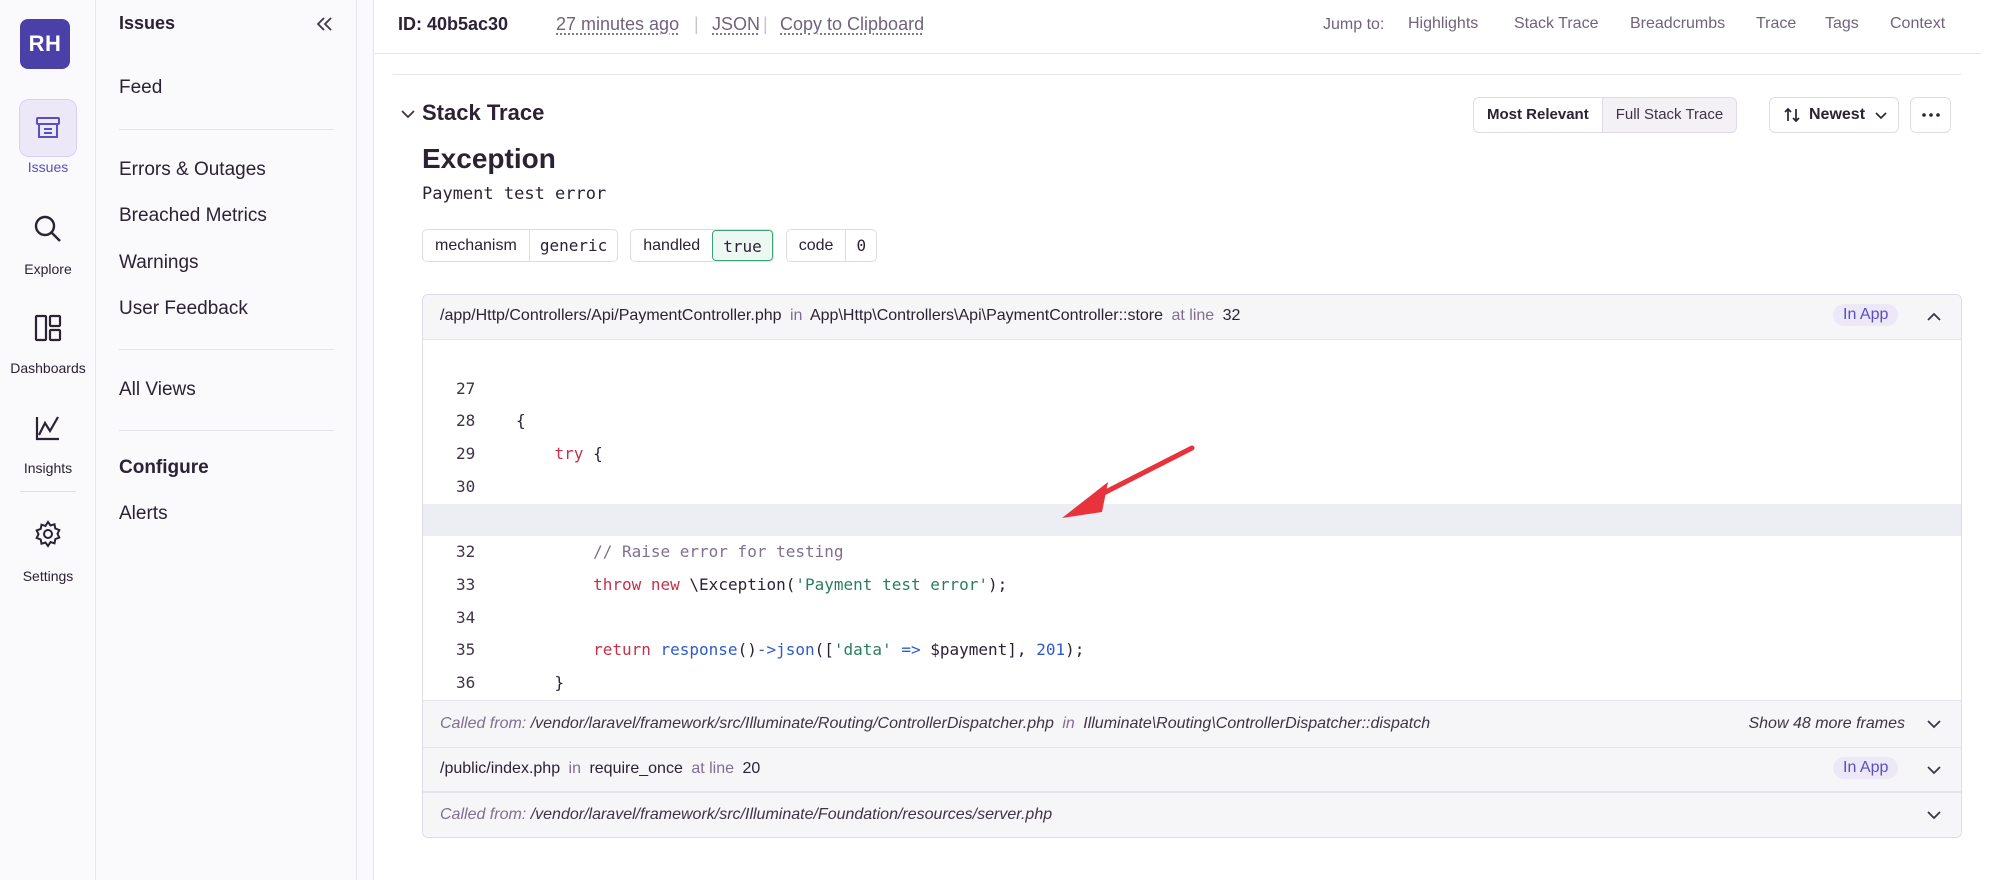 The image size is (1999, 880). Describe the element at coordinates (48, 127) in the screenshot. I see `issues-icon` at that location.